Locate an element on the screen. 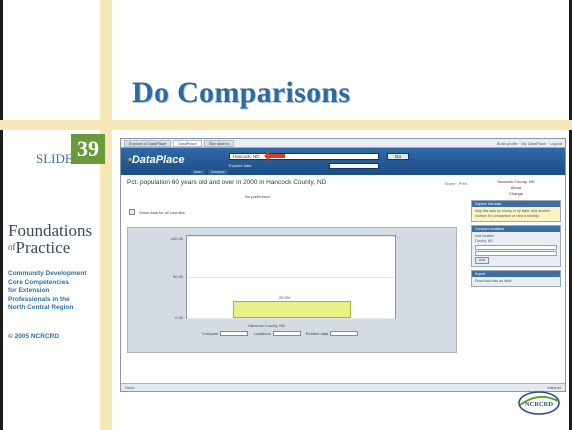 The width and height of the screenshot is (572, 430). chart-bar is located at coordinates (292, 309).